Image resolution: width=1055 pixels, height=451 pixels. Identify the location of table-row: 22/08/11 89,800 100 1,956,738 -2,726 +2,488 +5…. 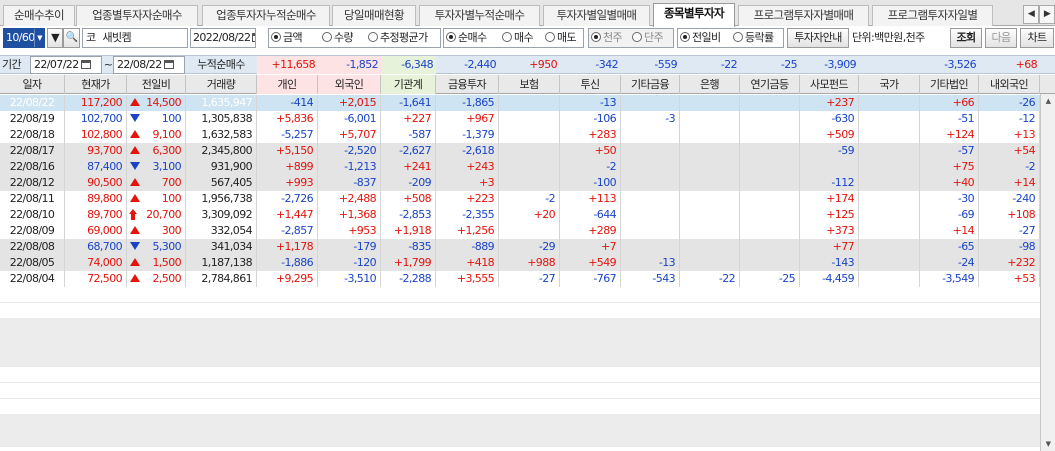
(520, 199).